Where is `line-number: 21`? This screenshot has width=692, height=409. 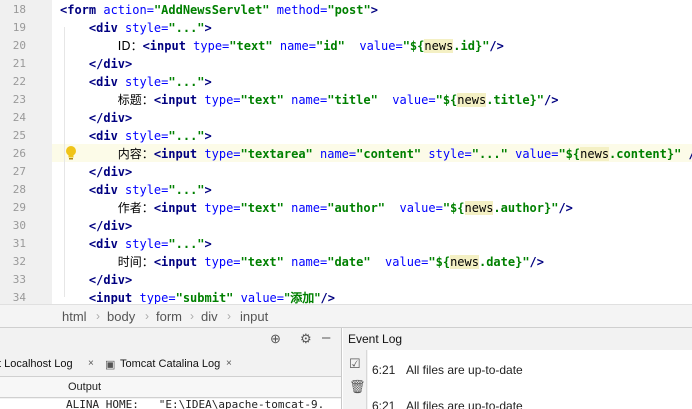 line-number: 21 is located at coordinates (19, 63).